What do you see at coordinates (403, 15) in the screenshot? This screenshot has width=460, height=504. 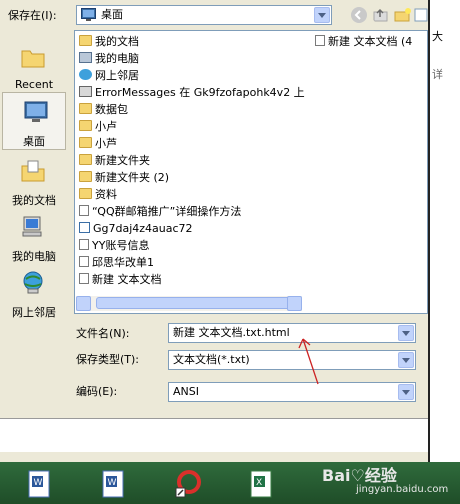 I see `new-folder-icon` at bounding box center [403, 15].